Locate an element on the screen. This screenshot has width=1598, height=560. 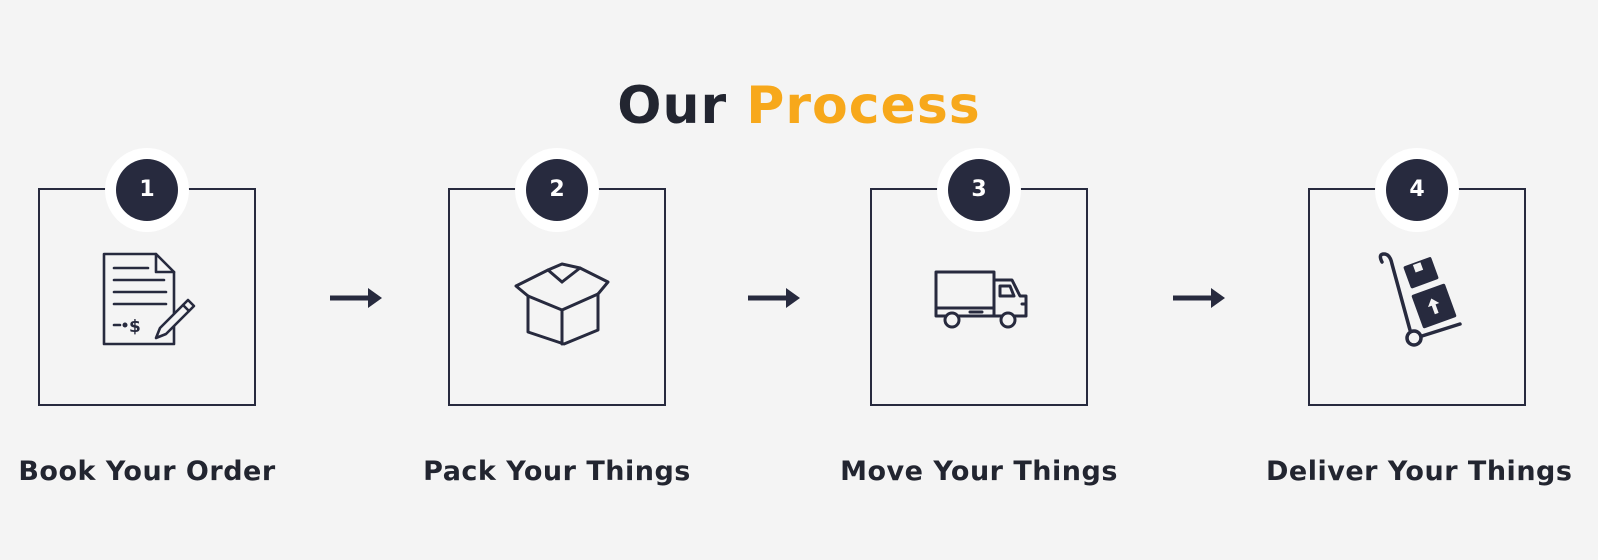
step-number: 2 is located at coordinates (557, 190).